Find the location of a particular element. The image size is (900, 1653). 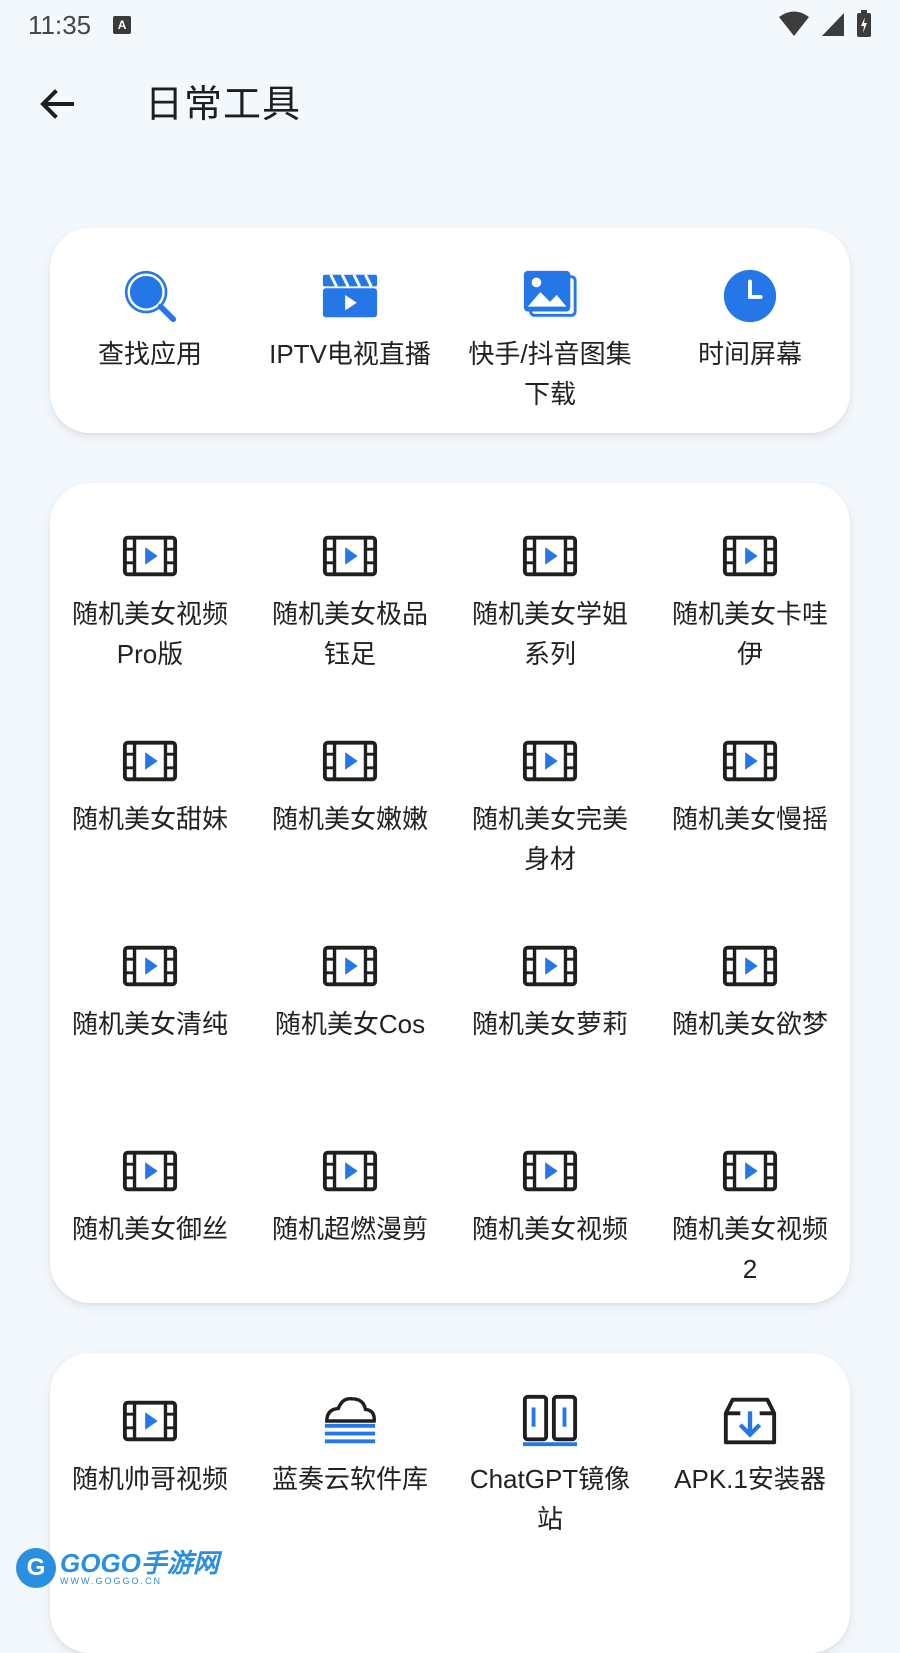

tool-tile: 随机美女视频Pro版 is located at coordinates (150, 628).